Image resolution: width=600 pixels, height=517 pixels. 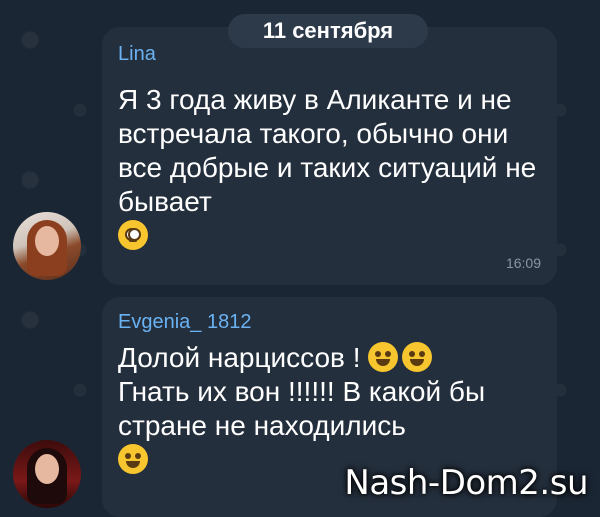 What do you see at coordinates (383, 357) in the screenshot?
I see `grinning-squinting-face-icon` at bounding box center [383, 357].